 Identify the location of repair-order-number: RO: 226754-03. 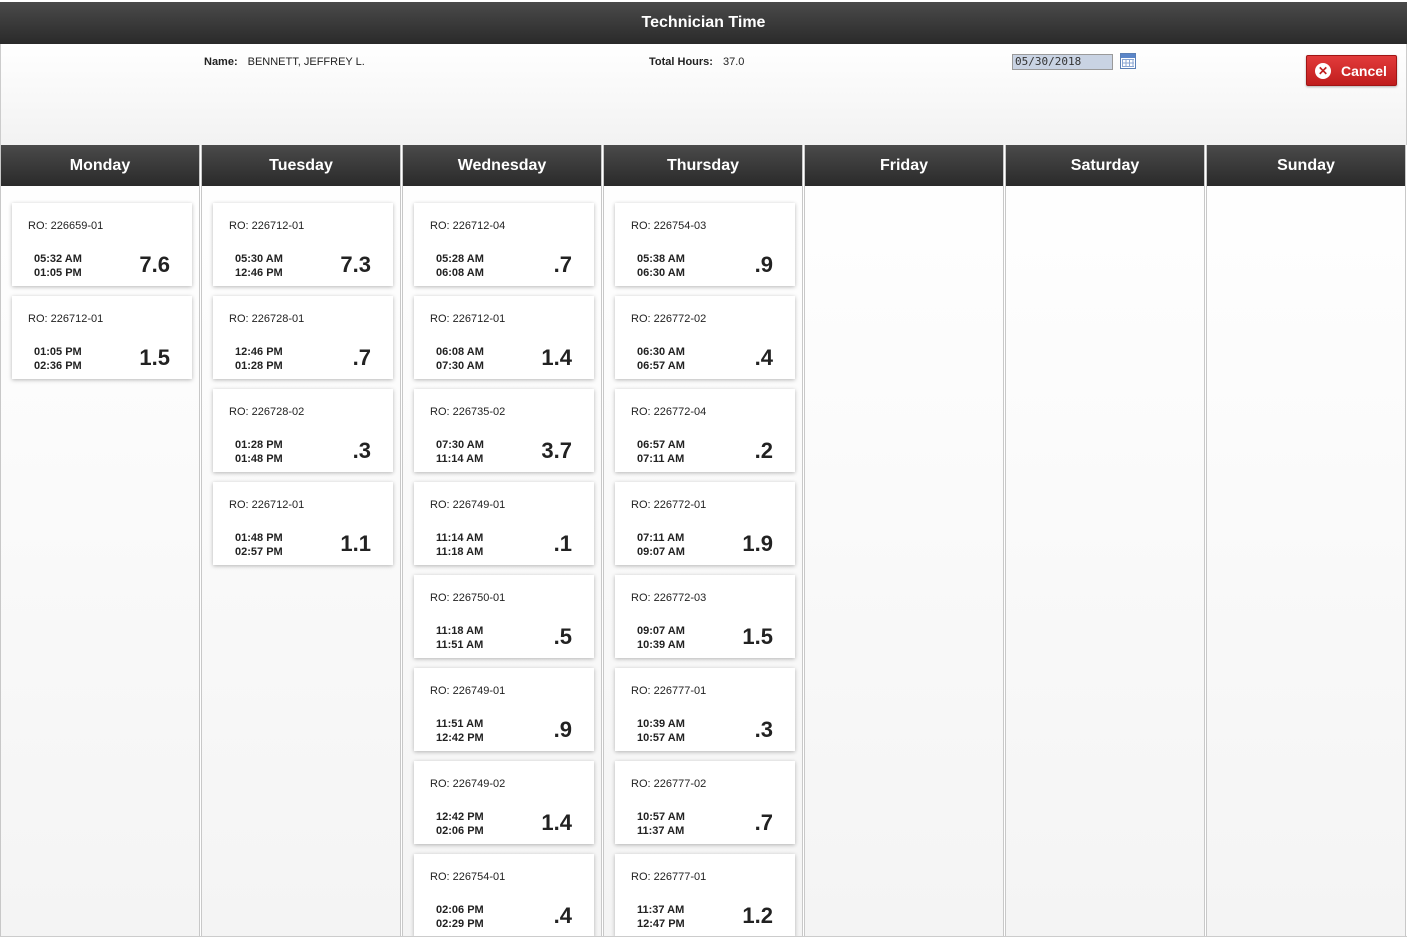
(669, 226).